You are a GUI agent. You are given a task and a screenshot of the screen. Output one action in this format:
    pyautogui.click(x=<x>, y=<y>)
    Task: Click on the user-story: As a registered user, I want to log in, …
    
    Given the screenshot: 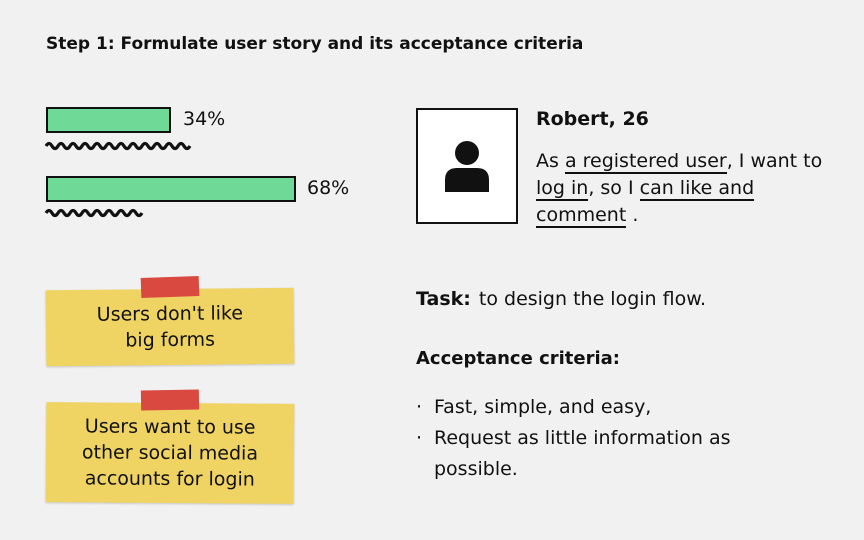 What is the action you would take?
    pyautogui.click(x=686, y=188)
    